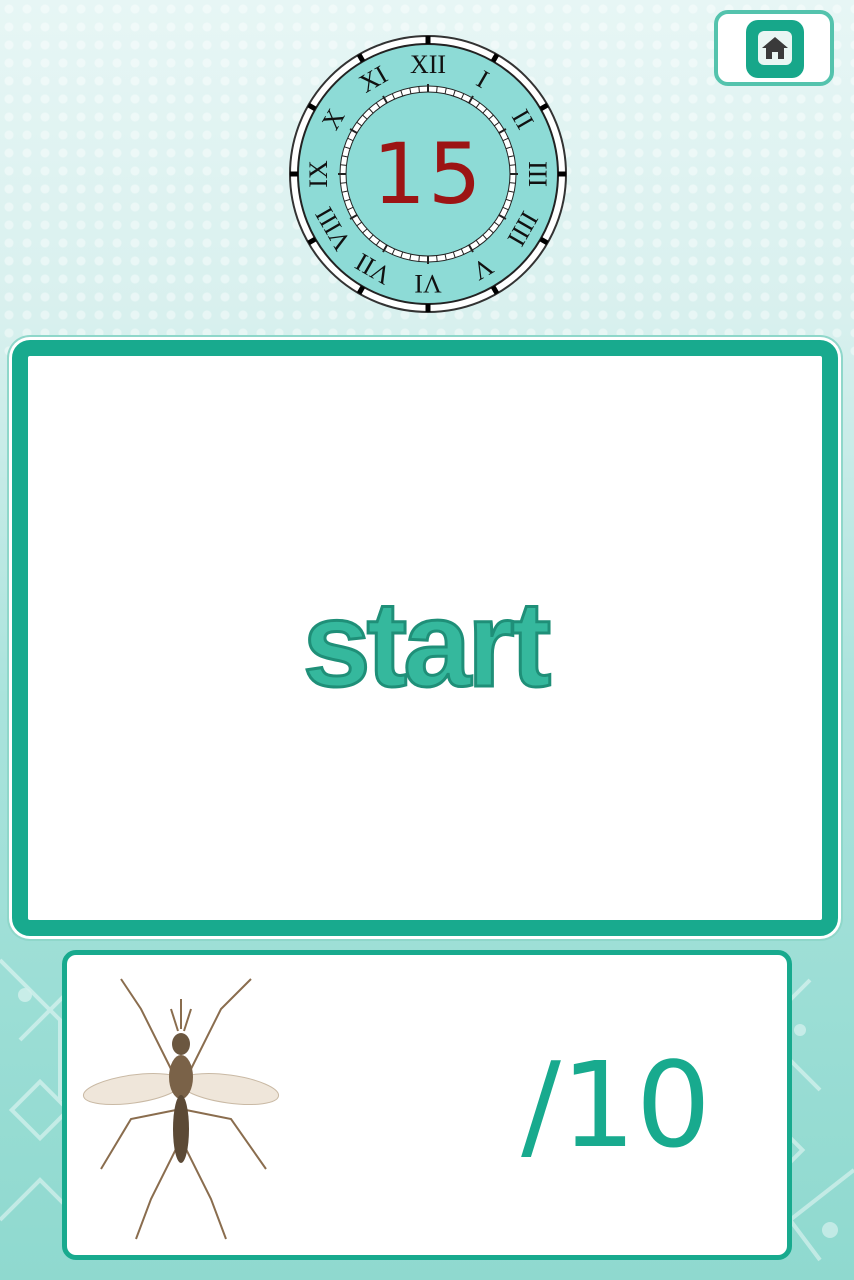 Image resolution: width=854 pixels, height=1280 pixels. Describe the element at coordinates (428, 64) in the screenshot. I see `clock-numeral: XII` at that location.